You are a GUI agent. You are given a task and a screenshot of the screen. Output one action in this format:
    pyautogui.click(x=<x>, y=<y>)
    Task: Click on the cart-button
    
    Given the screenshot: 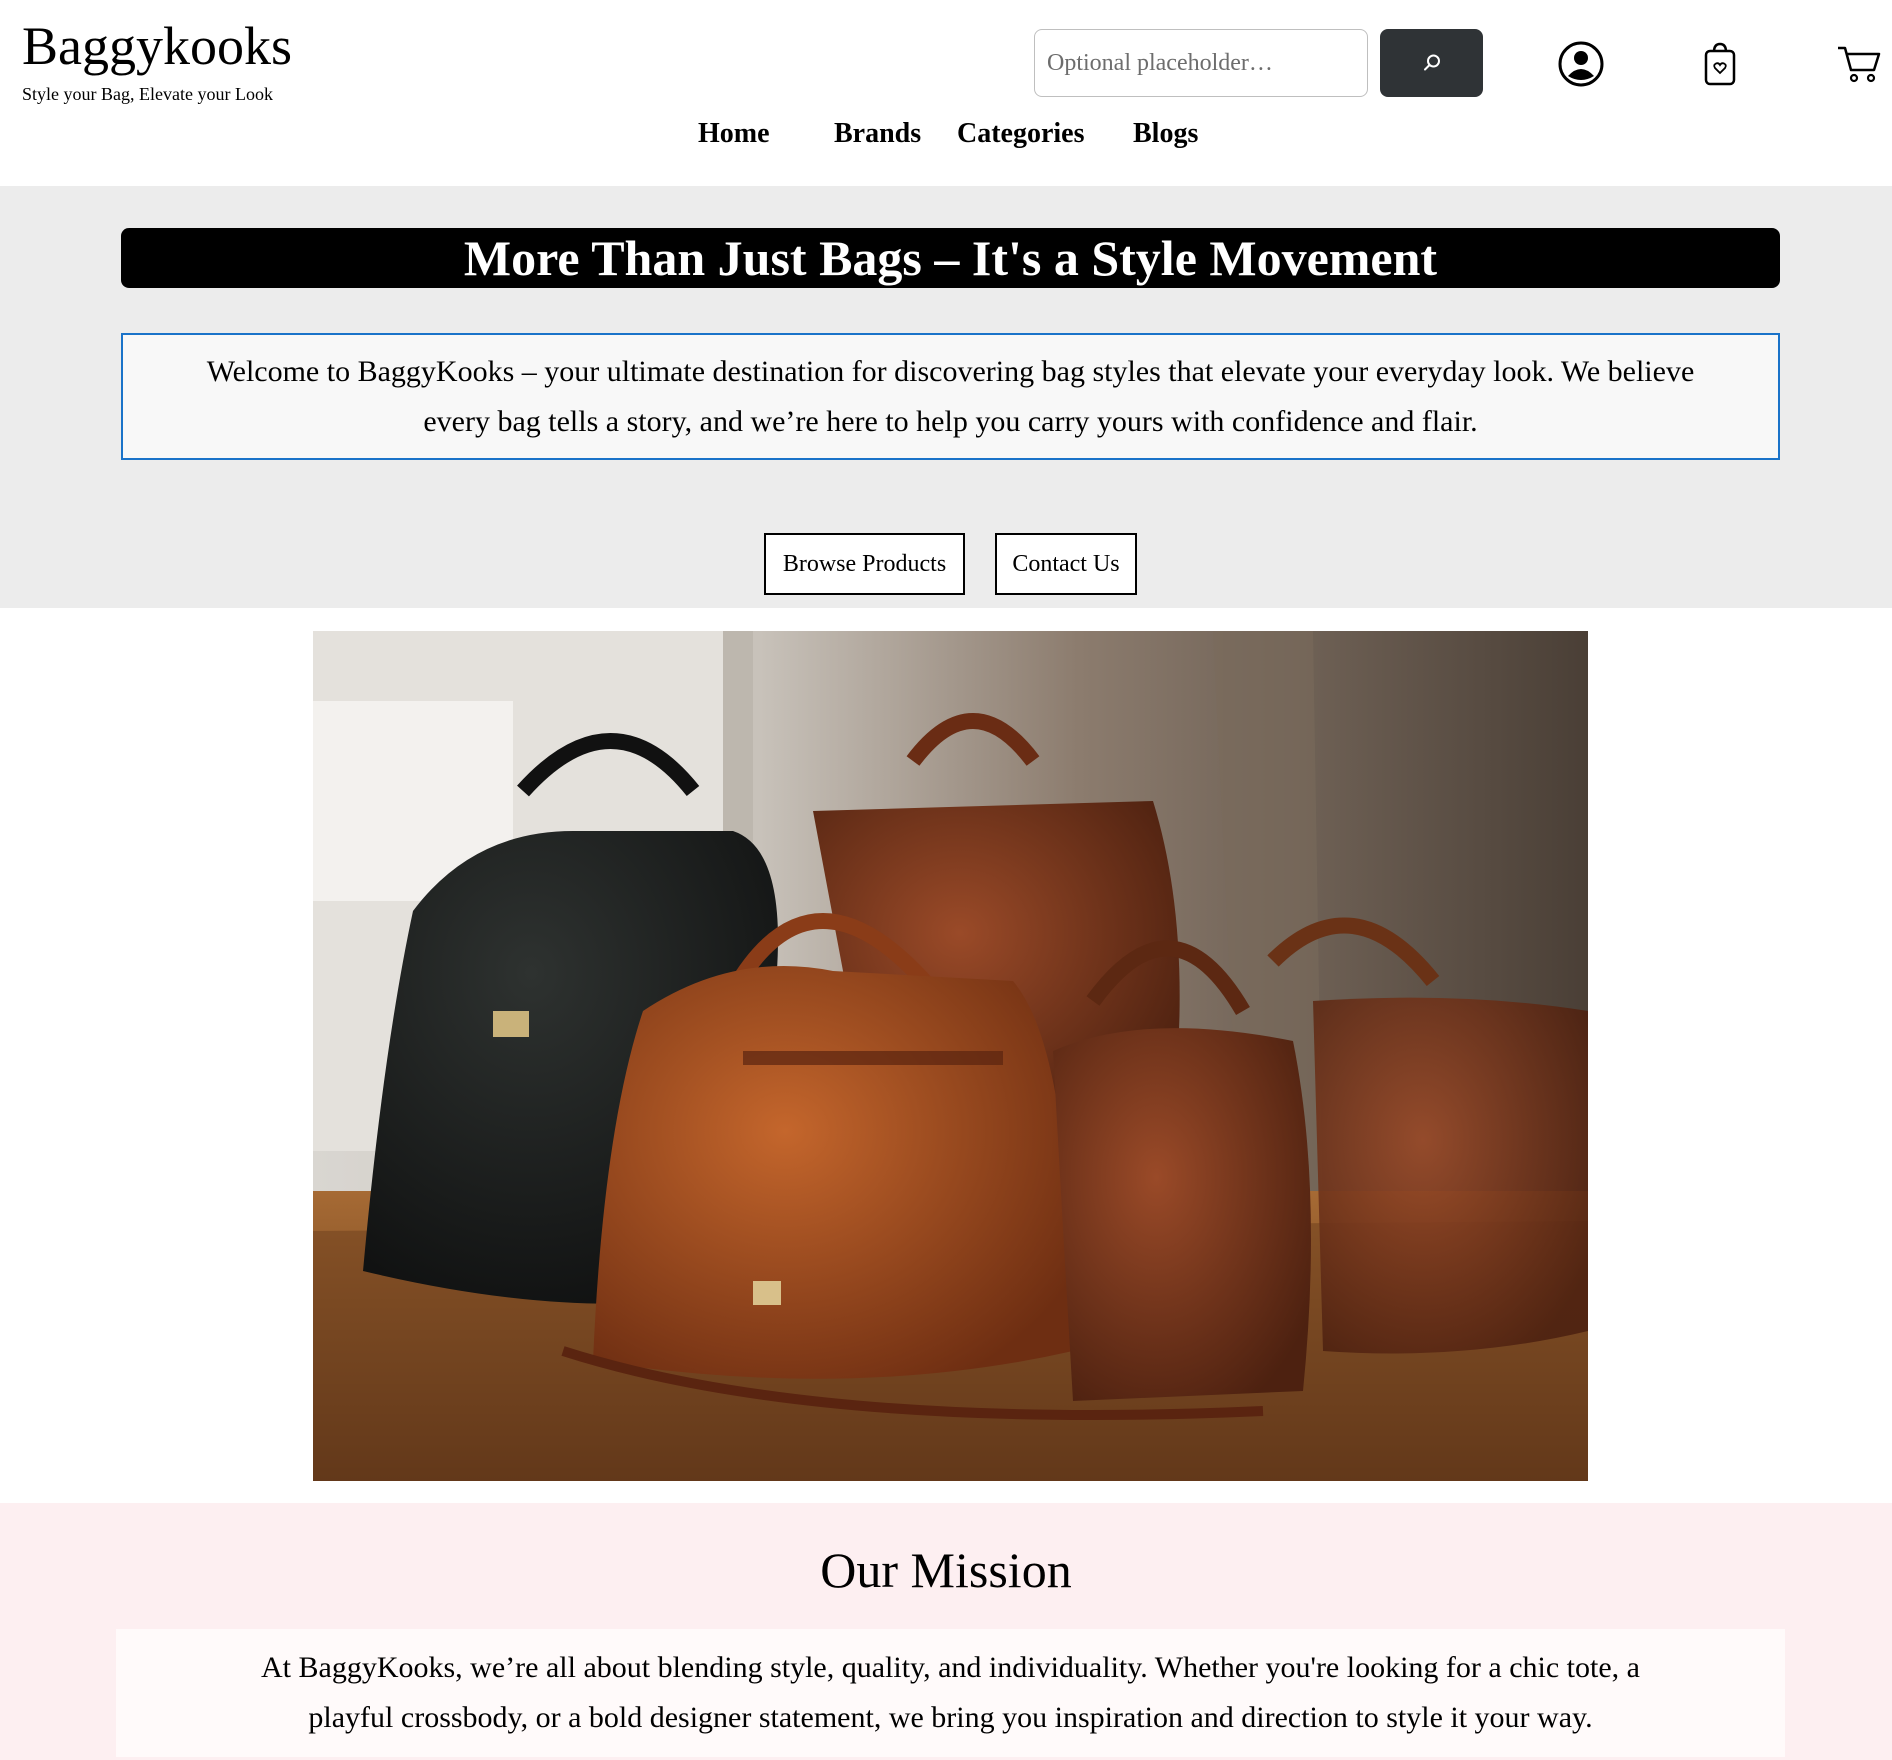 What is the action you would take?
    pyautogui.click(x=1859, y=64)
    